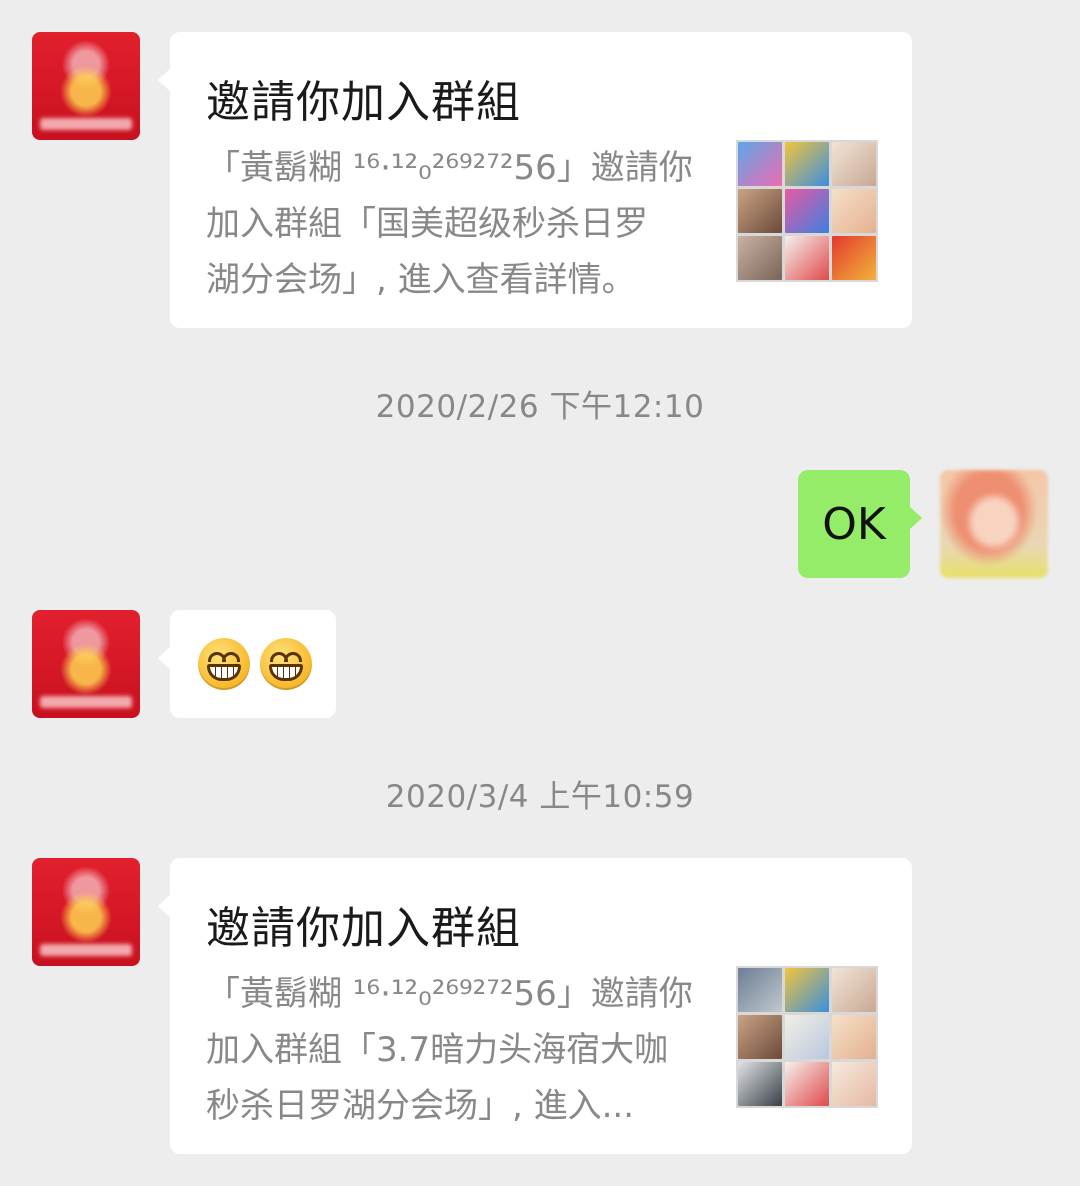 Image resolution: width=1080 pixels, height=1186 pixels. What do you see at coordinates (854, 524) in the screenshot?
I see `message-text: OK` at bounding box center [854, 524].